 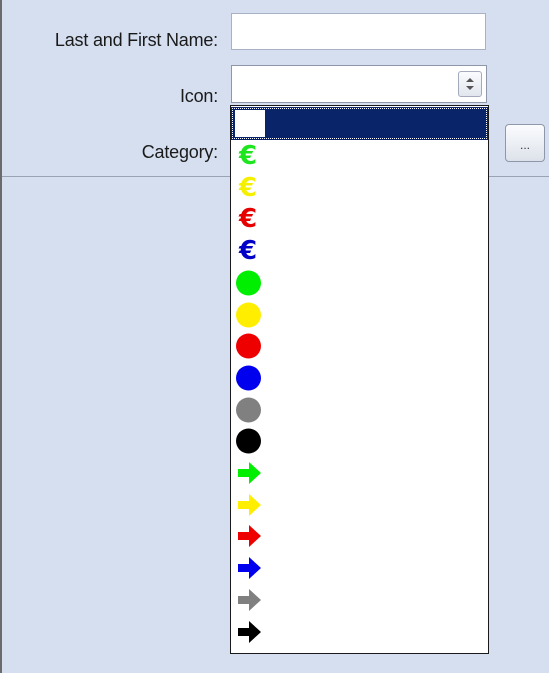 What do you see at coordinates (359, 84) in the screenshot?
I see `icon-combobox` at bounding box center [359, 84].